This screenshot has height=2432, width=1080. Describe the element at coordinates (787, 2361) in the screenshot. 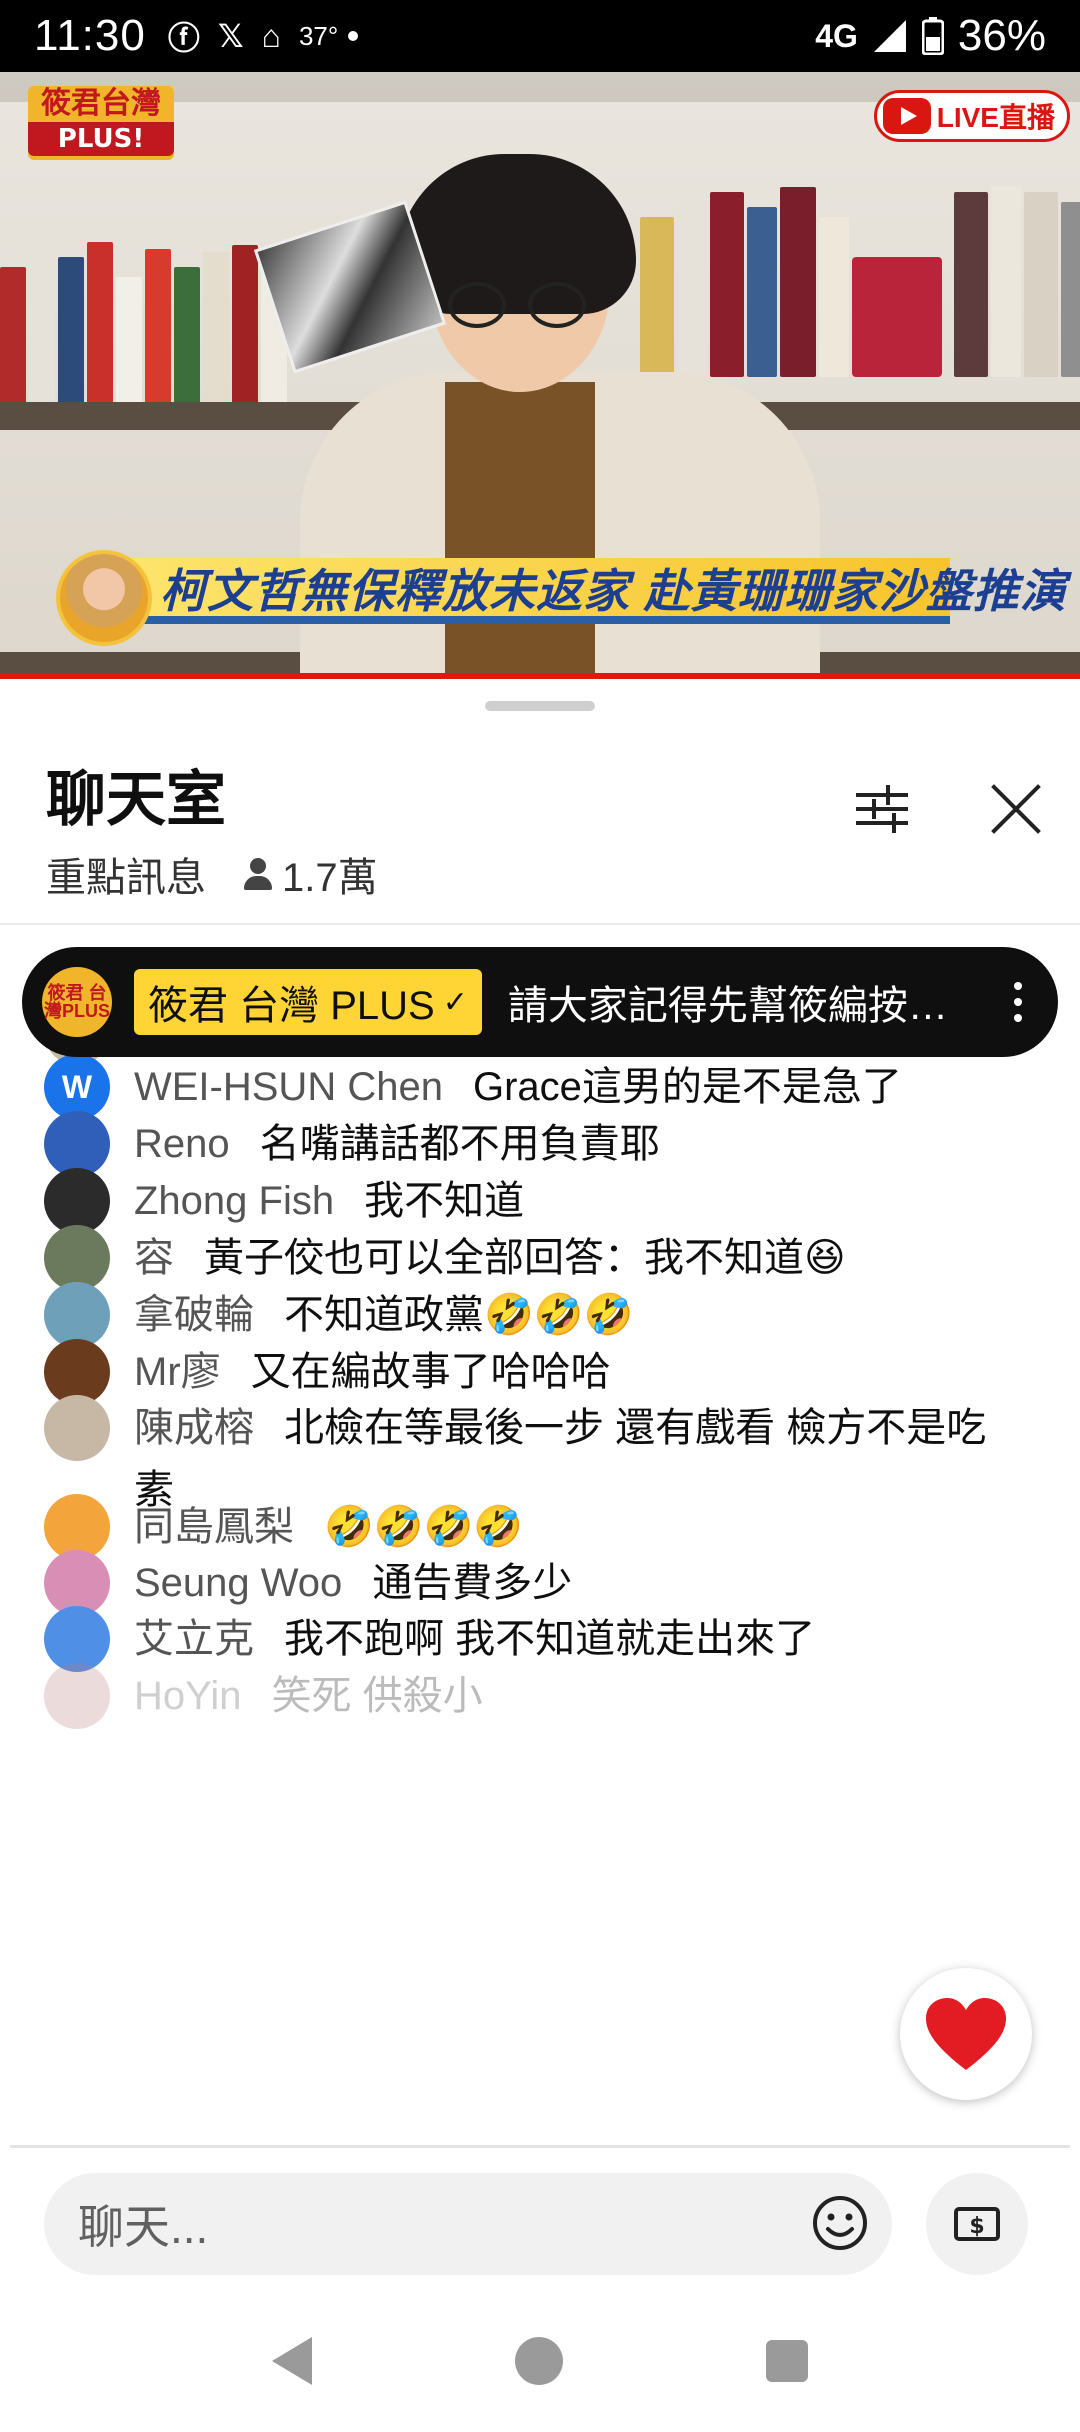

I see `recents-nav-button` at that location.